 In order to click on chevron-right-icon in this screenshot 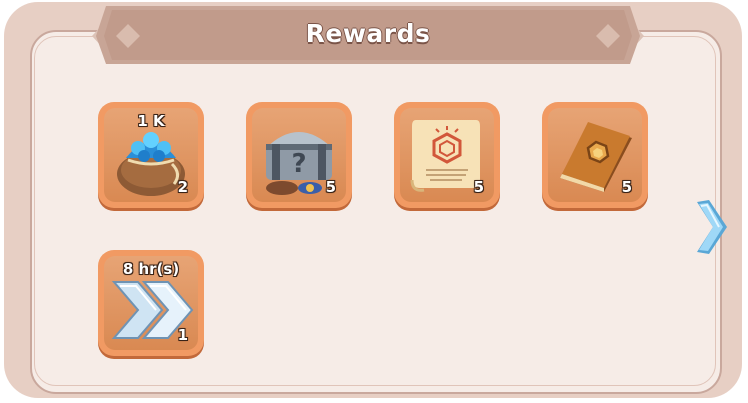, I will do `click(712, 227)`.